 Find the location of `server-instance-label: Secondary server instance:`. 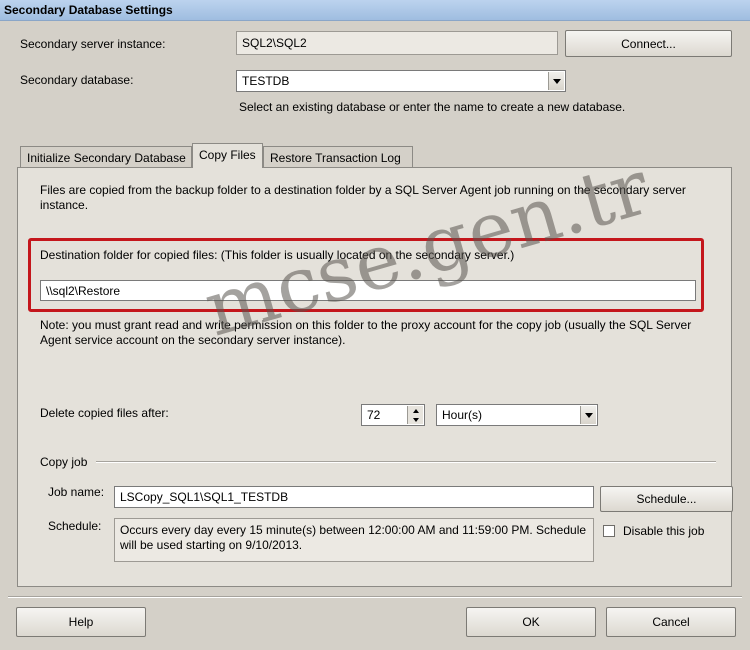

server-instance-label: Secondary server instance: is located at coordinates (93, 44).